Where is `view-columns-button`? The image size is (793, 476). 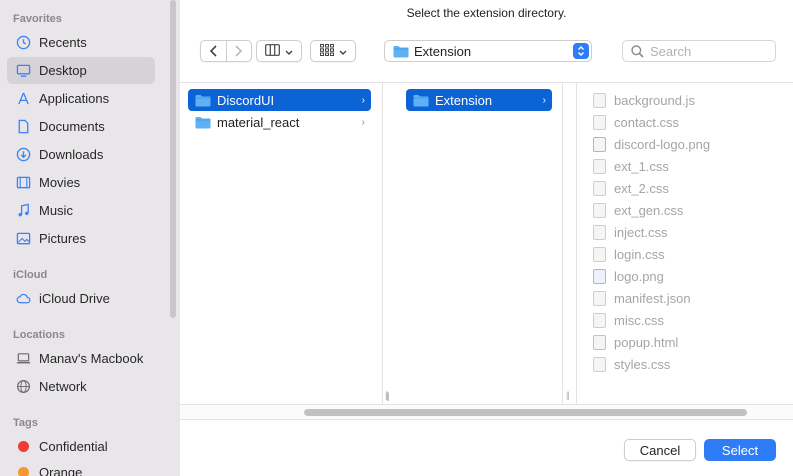 view-columns-button is located at coordinates (279, 51).